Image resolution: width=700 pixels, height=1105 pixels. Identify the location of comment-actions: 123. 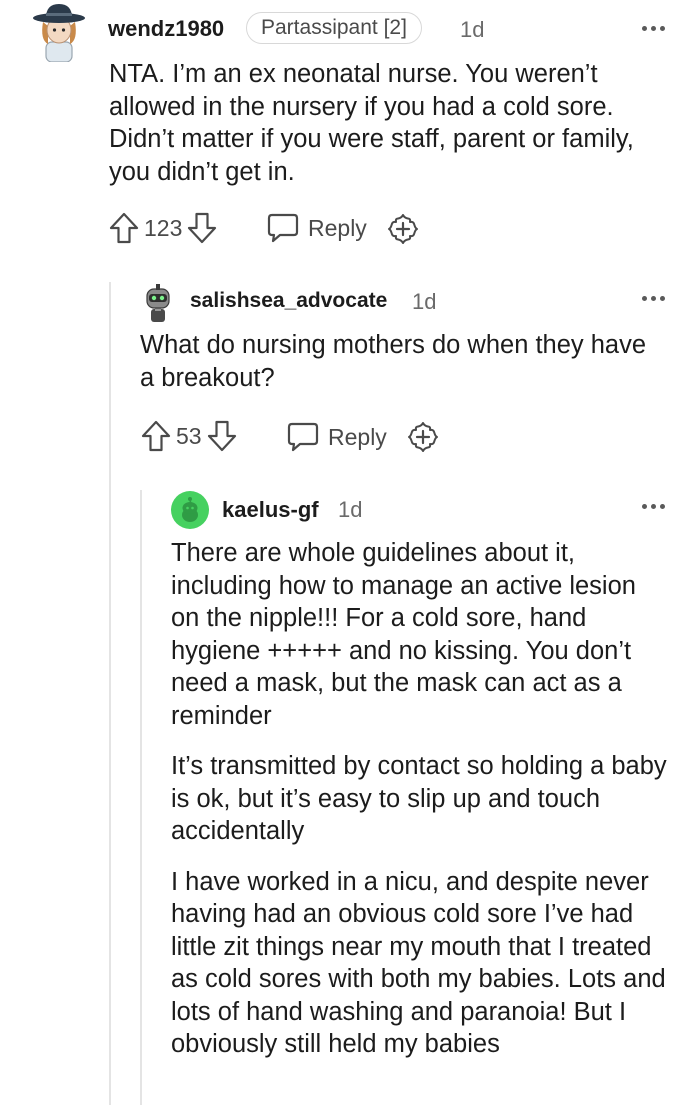
(163, 228).